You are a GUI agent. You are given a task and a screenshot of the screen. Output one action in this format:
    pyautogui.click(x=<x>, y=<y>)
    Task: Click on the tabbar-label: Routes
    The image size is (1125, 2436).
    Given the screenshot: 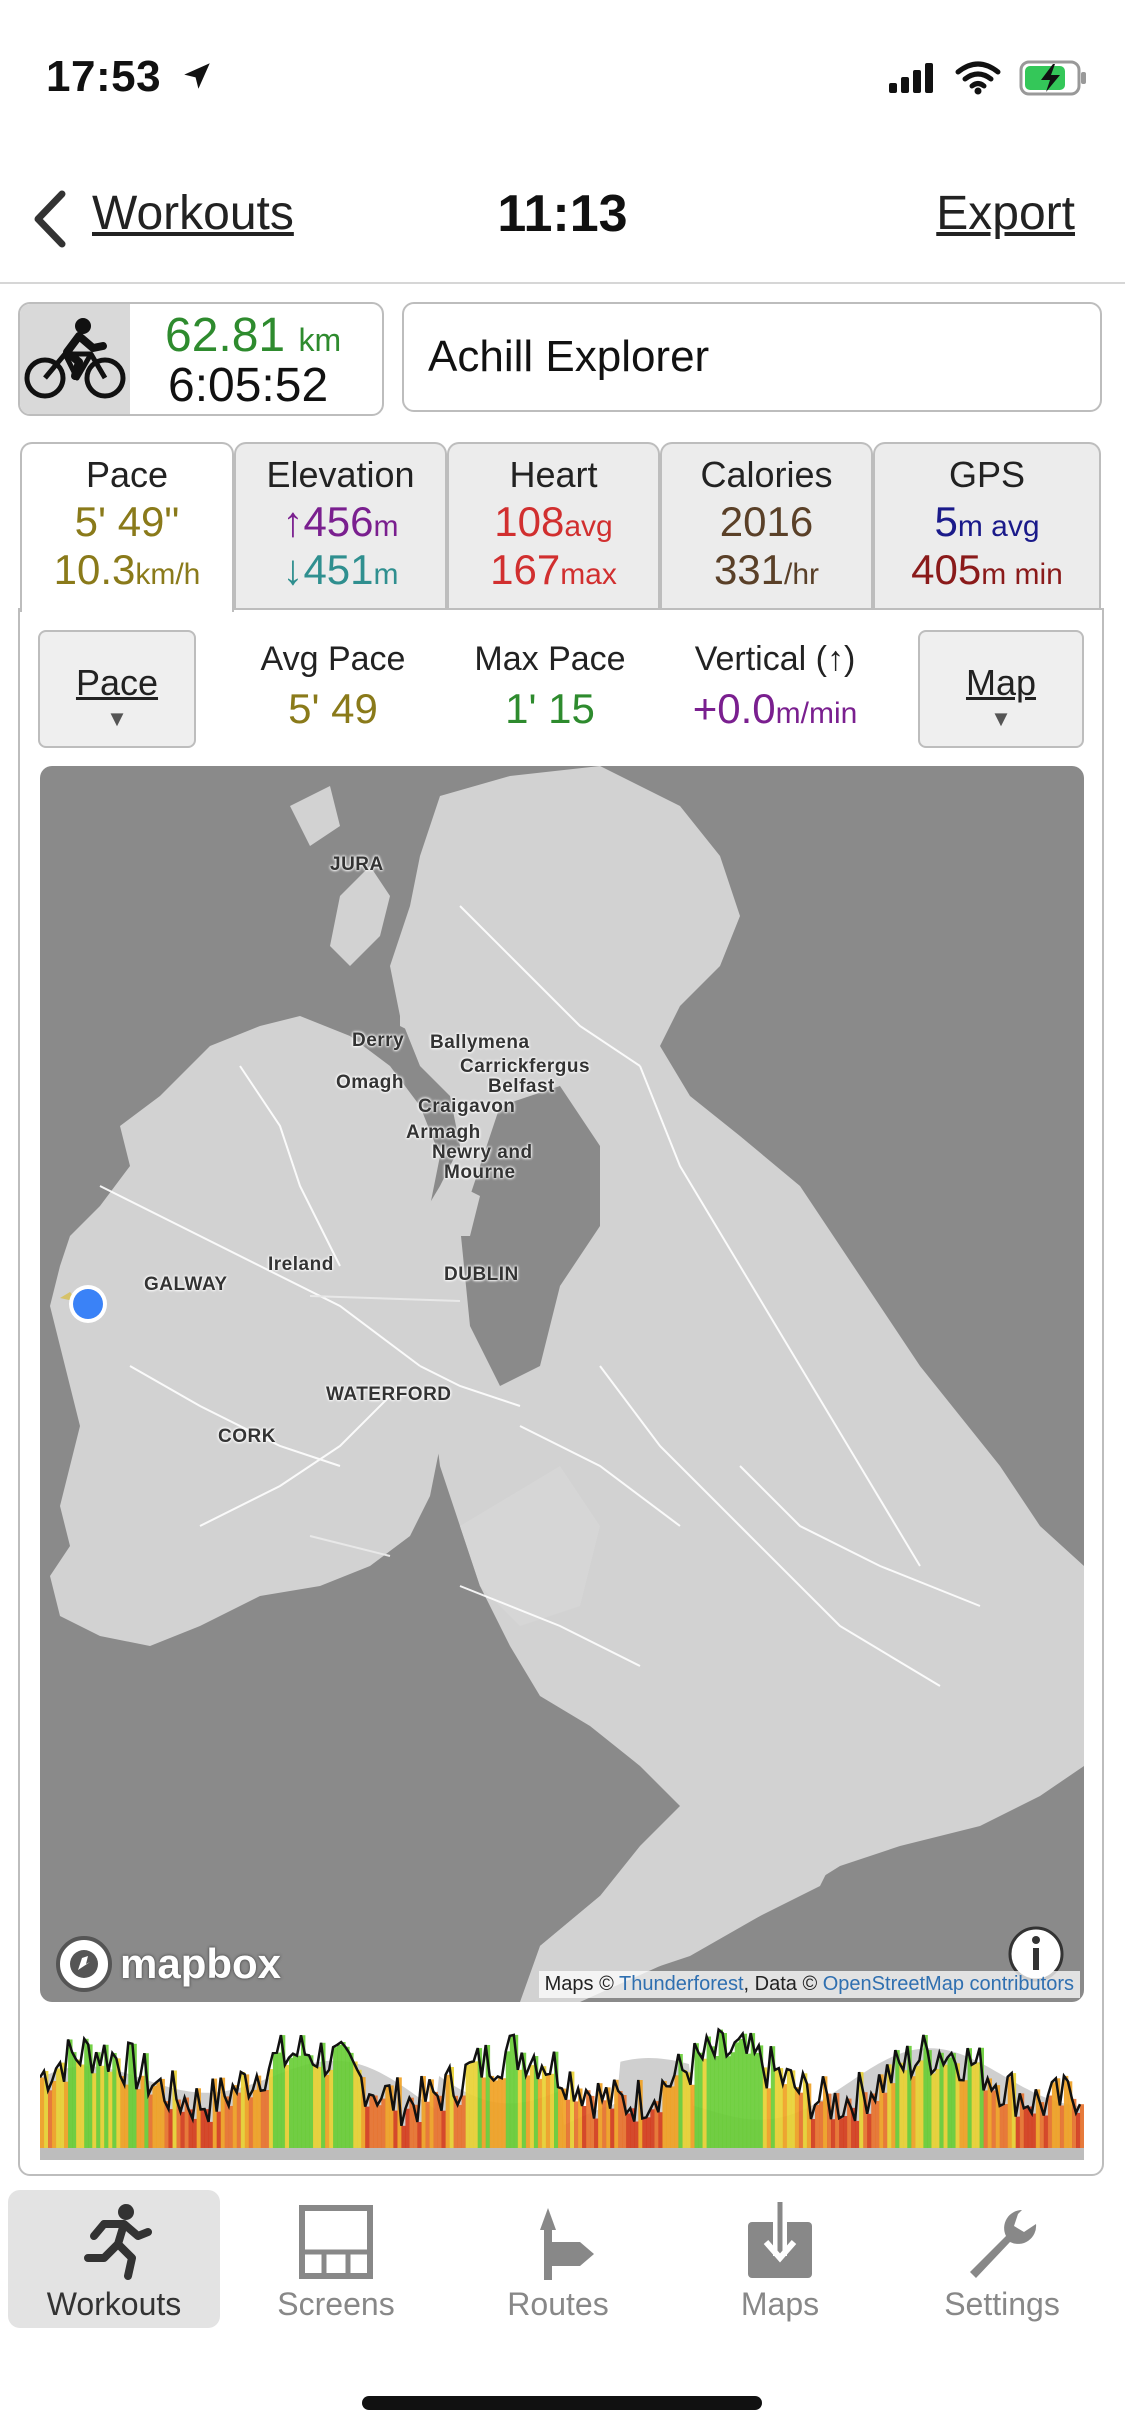 What is the action you would take?
    pyautogui.click(x=558, y=2304)
    